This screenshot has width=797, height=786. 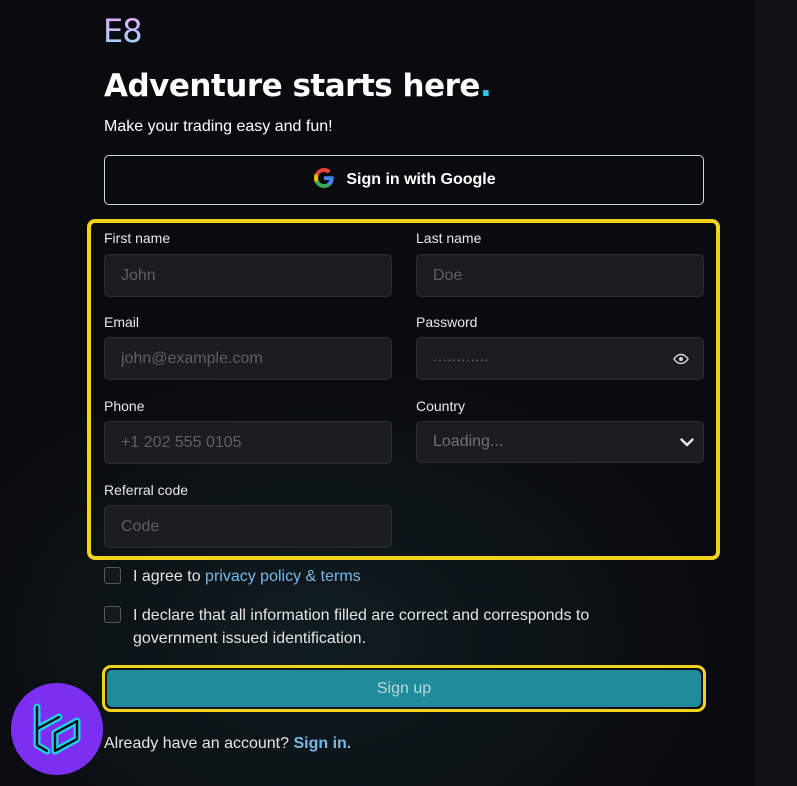 What do you see at coordinates (248, 442) in the screenshot?
I see `phone-input` at bounding box center [248, 442].